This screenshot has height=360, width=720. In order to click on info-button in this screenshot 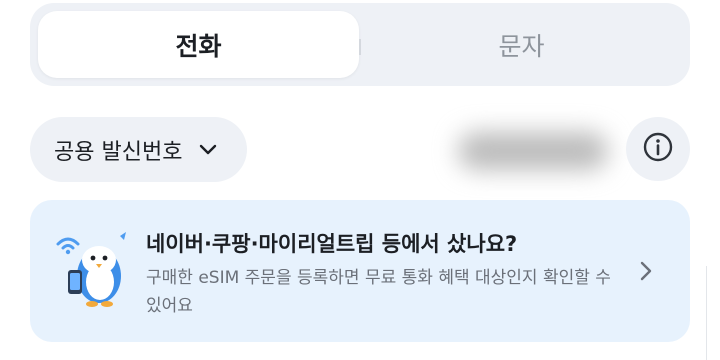, I will do `click(658, 149)`.